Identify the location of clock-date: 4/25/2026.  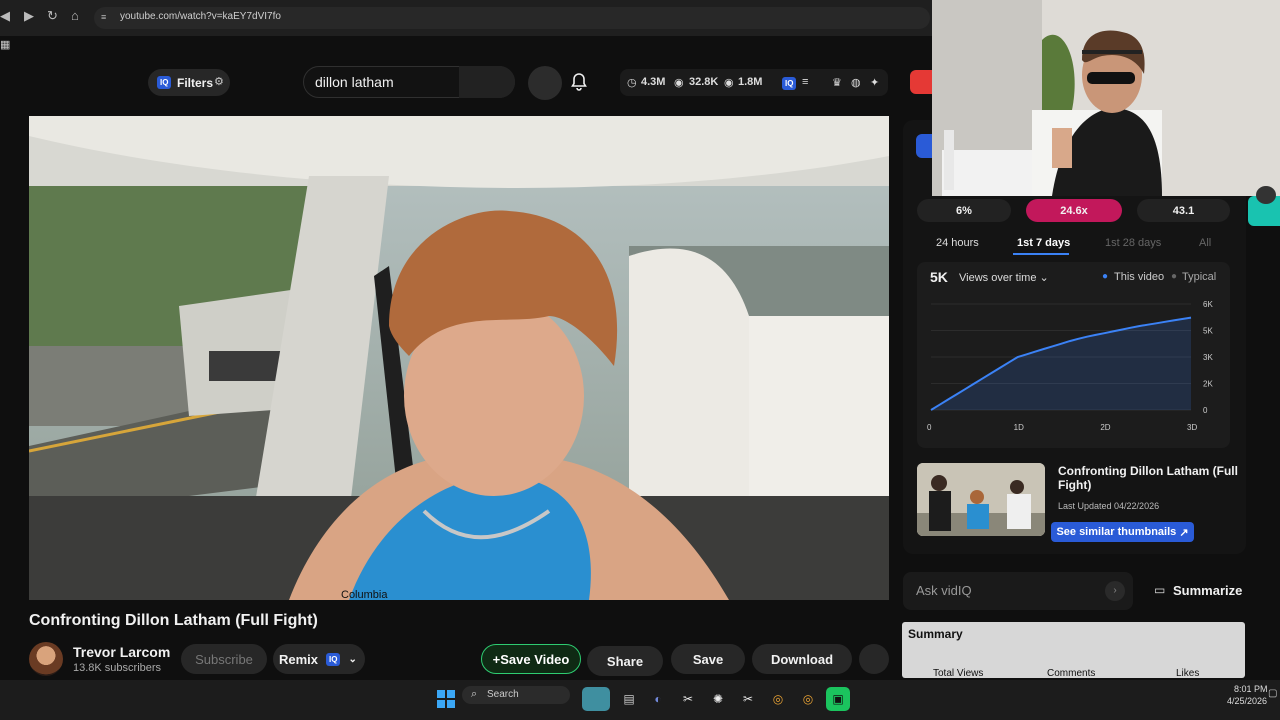
(1247, 701).